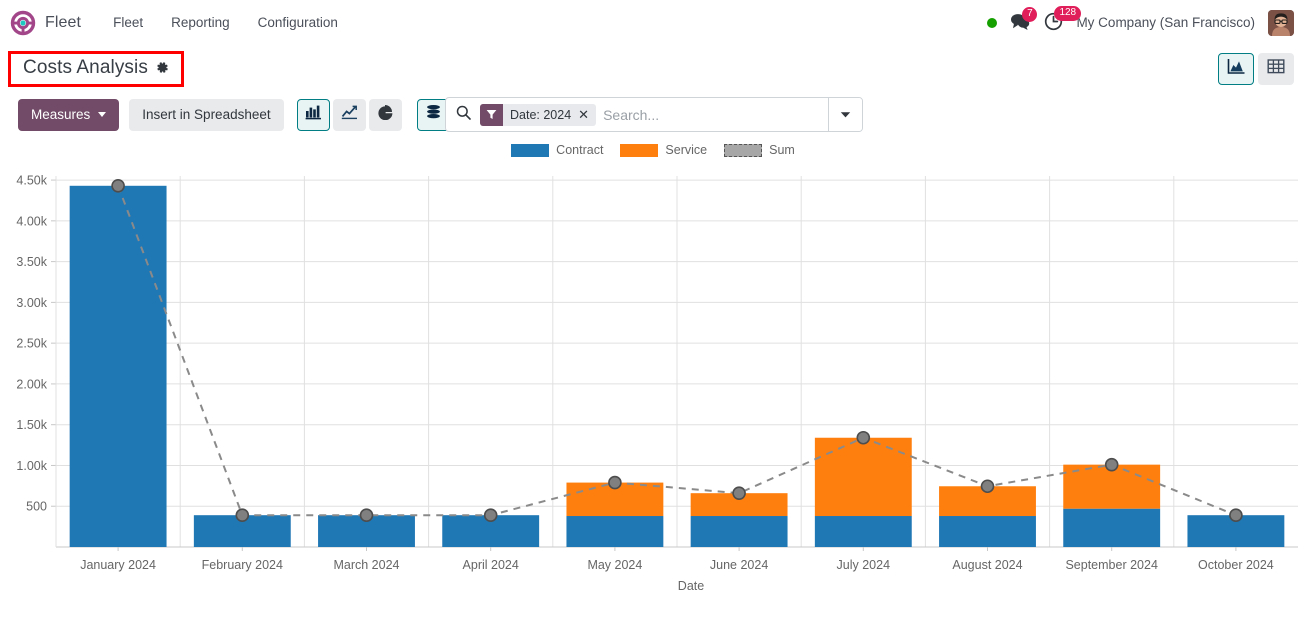  I want to click on breadcrumb: Costs Analysis, so click(96, 68).